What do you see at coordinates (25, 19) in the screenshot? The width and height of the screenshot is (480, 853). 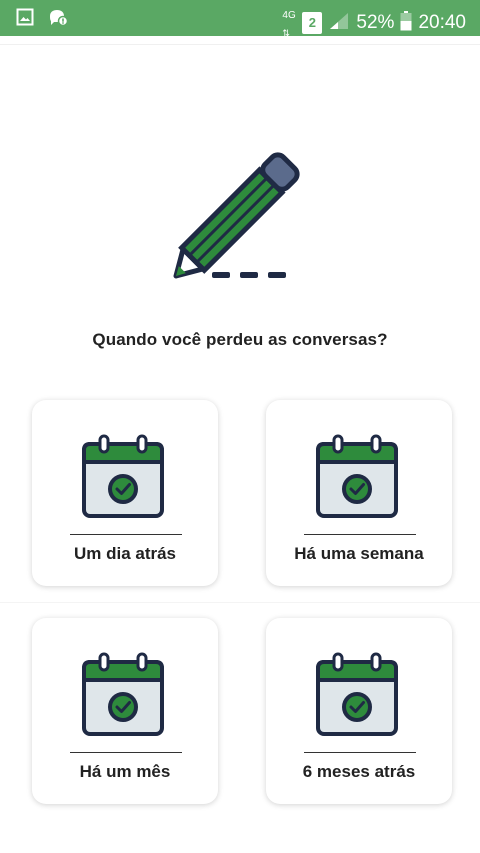 I see `image-icon` at bounding box center [25, 19].